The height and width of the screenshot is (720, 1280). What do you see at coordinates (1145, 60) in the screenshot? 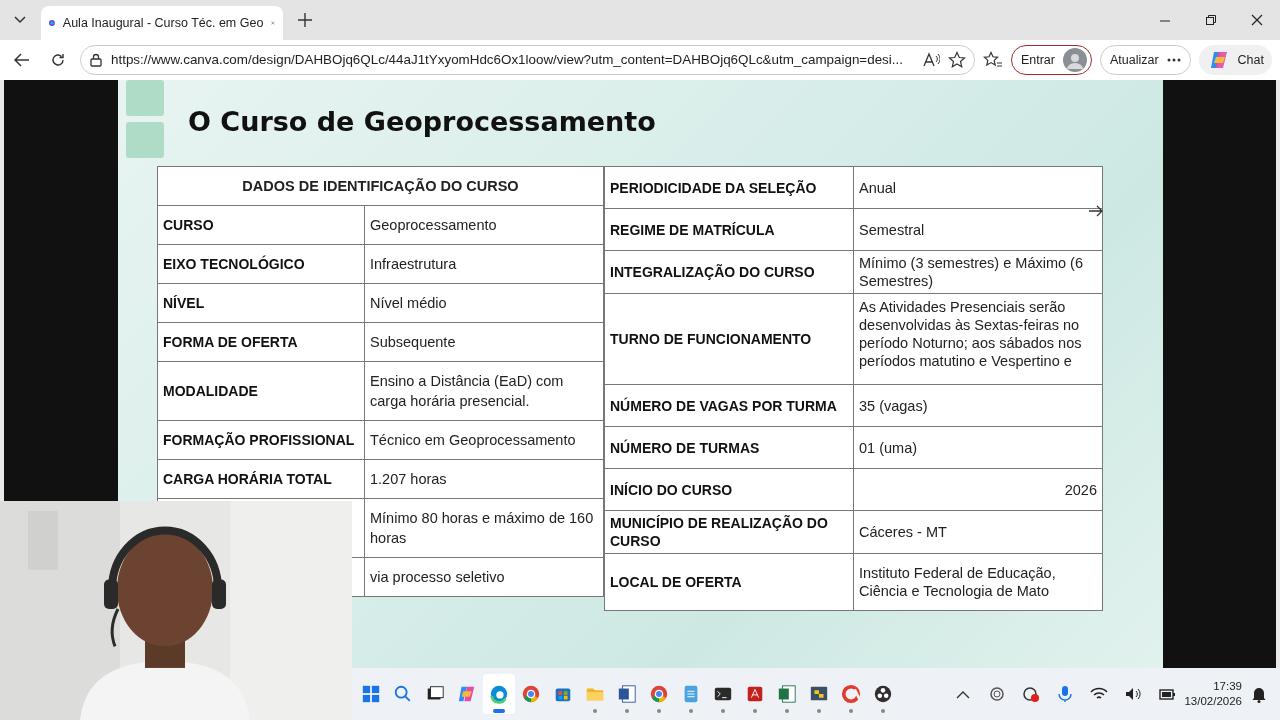
I see `update-button: Atualizar` at bounding box center [1145, 60].